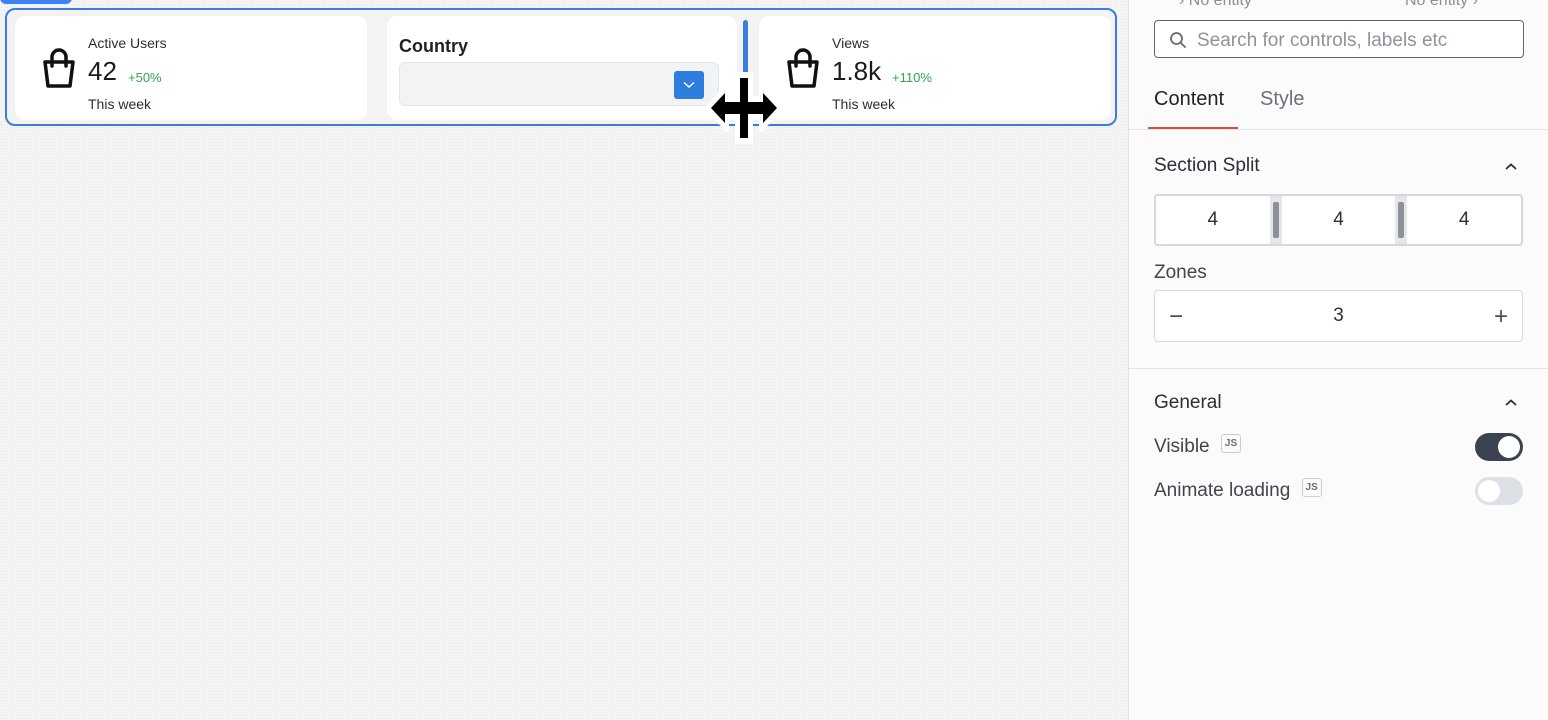 The width and height of the screenshot is (1548, 720). What do you see at coordinates (857, 71) in the screenshot?
I see `stat-value: 1.8k` at bounding box center [857, 71].